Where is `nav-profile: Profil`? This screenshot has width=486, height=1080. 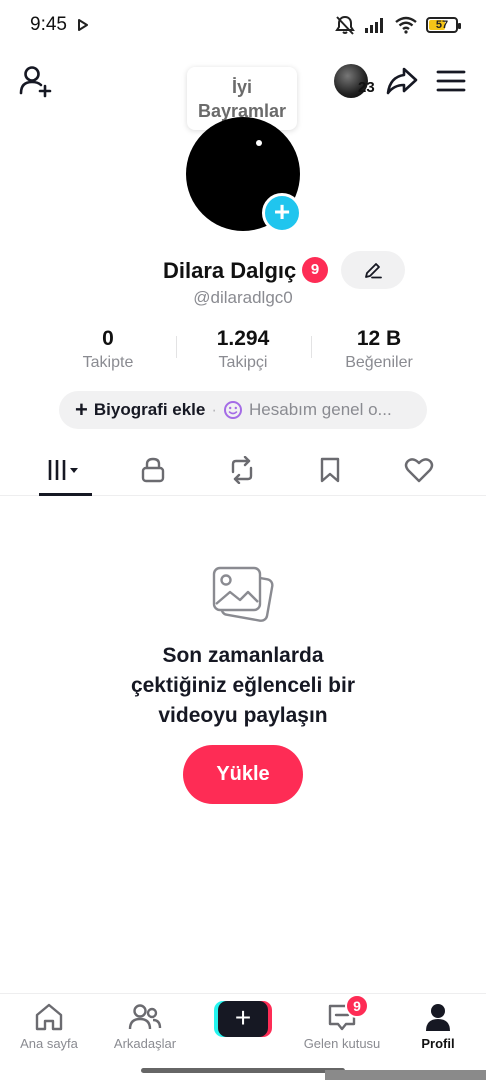 nav-profile: Profil is located at coordinates (438, 1028).